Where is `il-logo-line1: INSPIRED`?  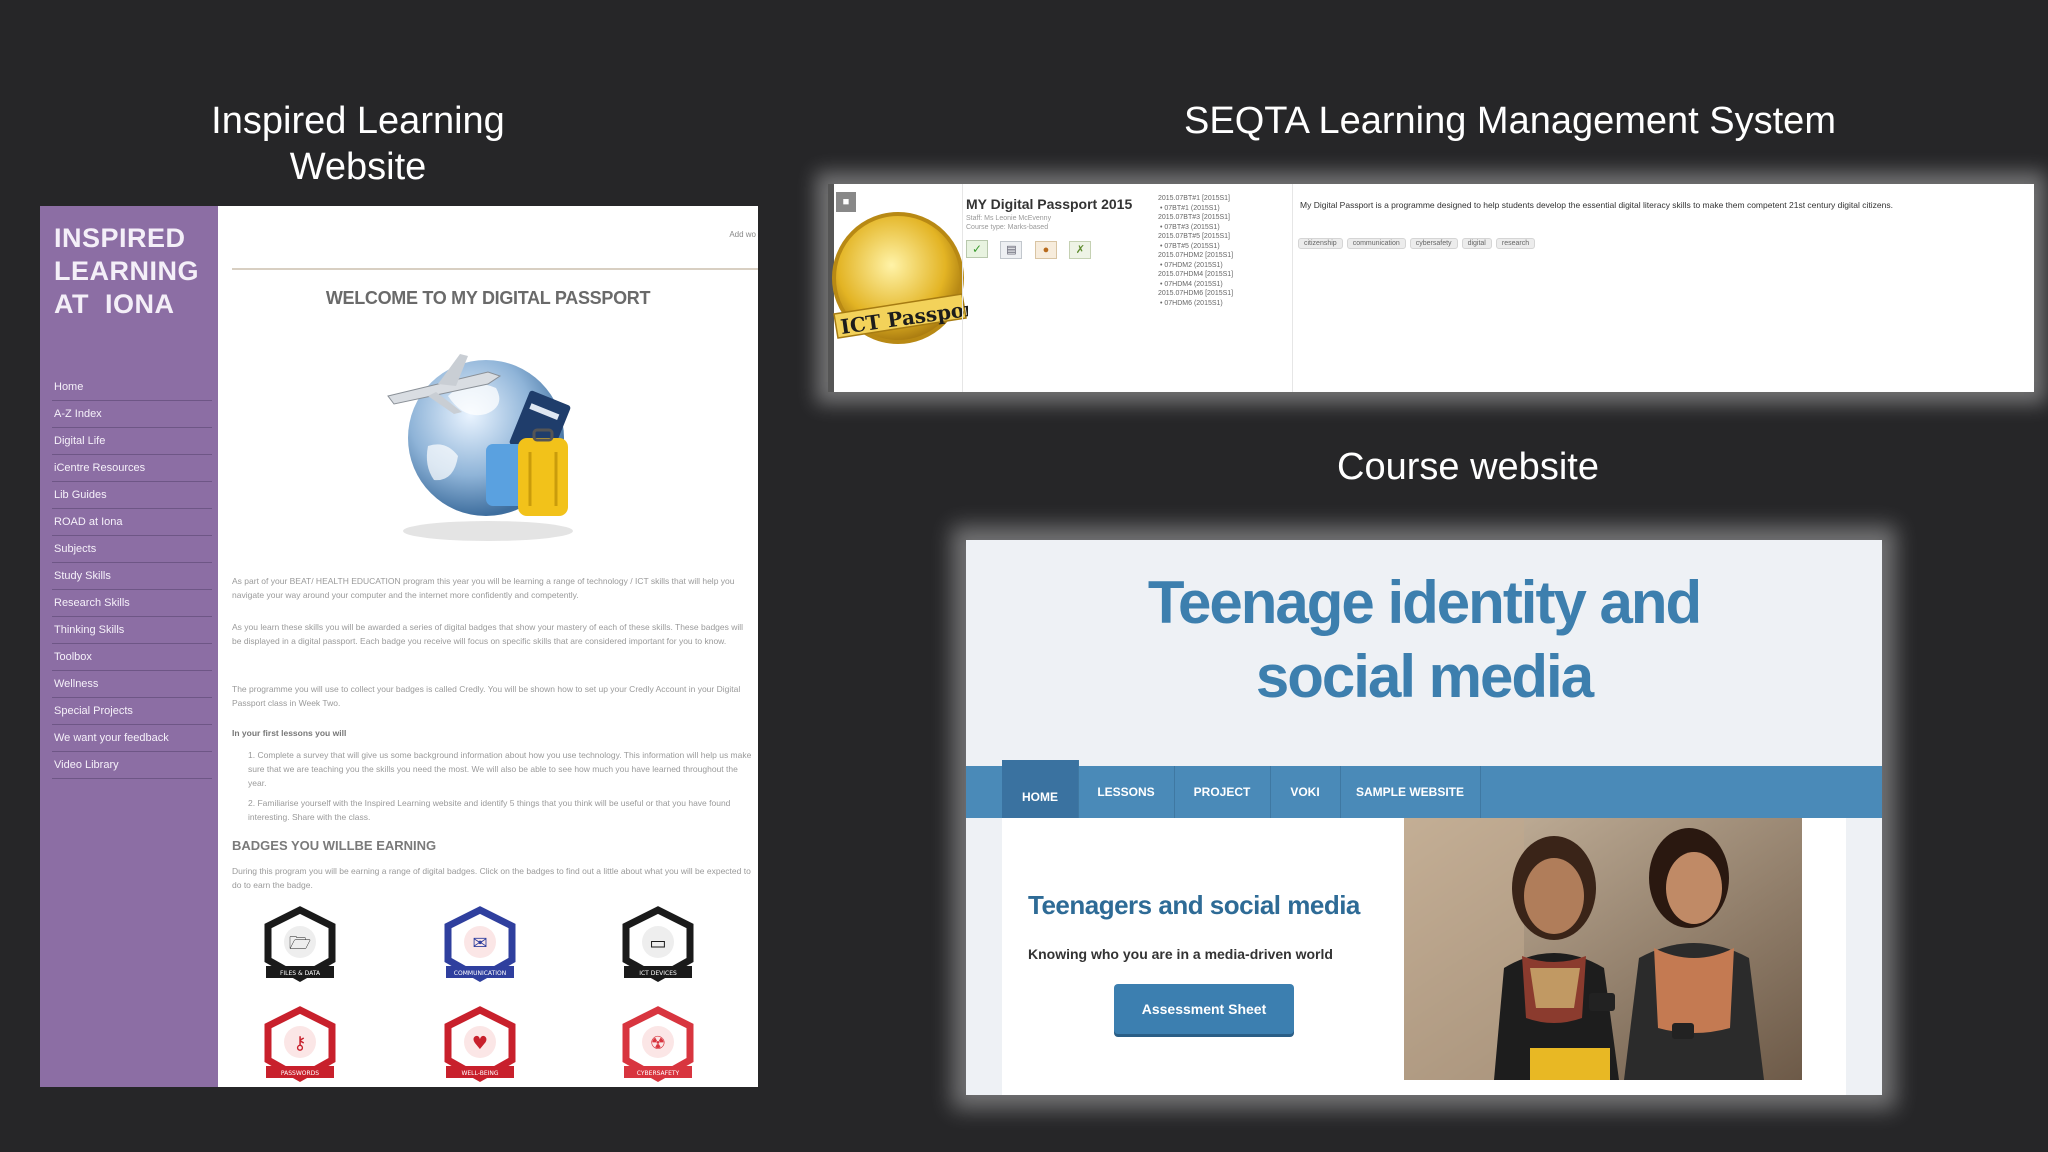
il-logo-line1: INSPIRED is located at coordinates (120, 238).